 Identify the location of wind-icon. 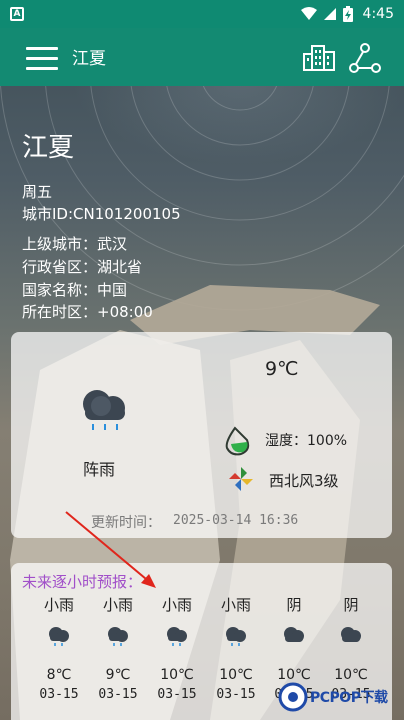
(241, 479).